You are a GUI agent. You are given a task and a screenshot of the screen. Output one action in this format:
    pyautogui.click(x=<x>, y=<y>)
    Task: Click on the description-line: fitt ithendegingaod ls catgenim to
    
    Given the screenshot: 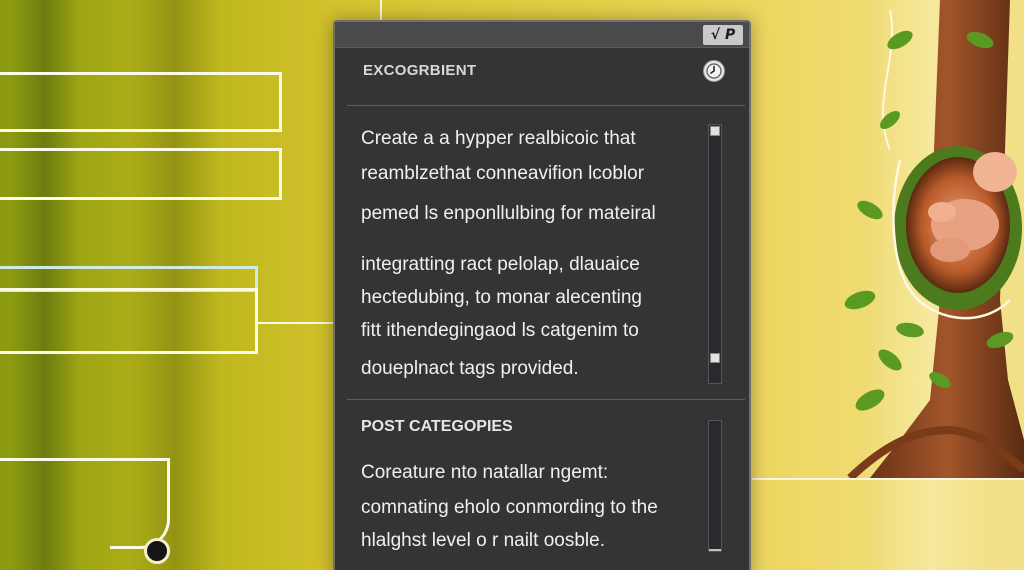 What is the action you would take?
    pyautogui.click(x=500, y=330)
    